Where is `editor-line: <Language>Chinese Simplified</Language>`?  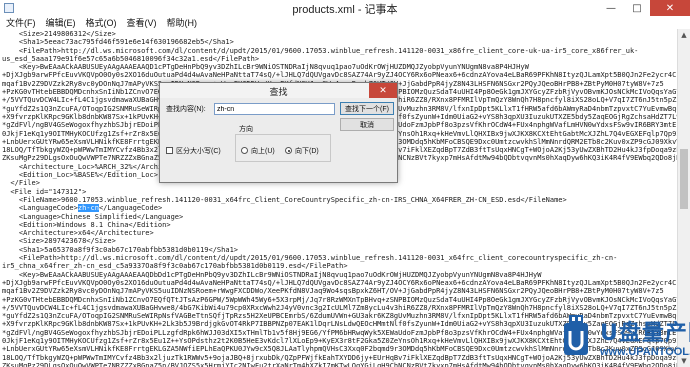 editor-line: <Language>Chinese Simplified</Language> is located at coordinates (93, 216).